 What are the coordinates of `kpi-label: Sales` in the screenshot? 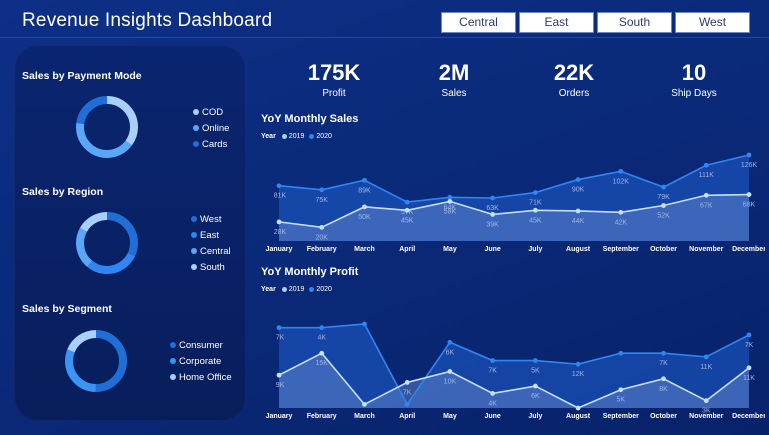 It's located at (454, 93).